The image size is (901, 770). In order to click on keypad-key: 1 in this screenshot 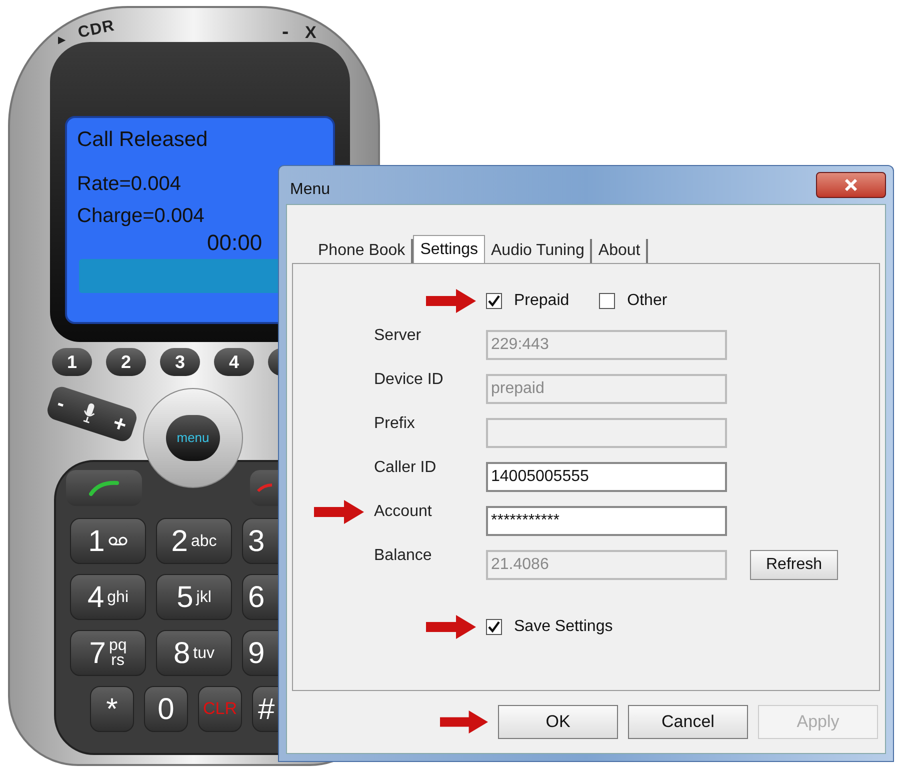, I will do `click(108, 541)`.